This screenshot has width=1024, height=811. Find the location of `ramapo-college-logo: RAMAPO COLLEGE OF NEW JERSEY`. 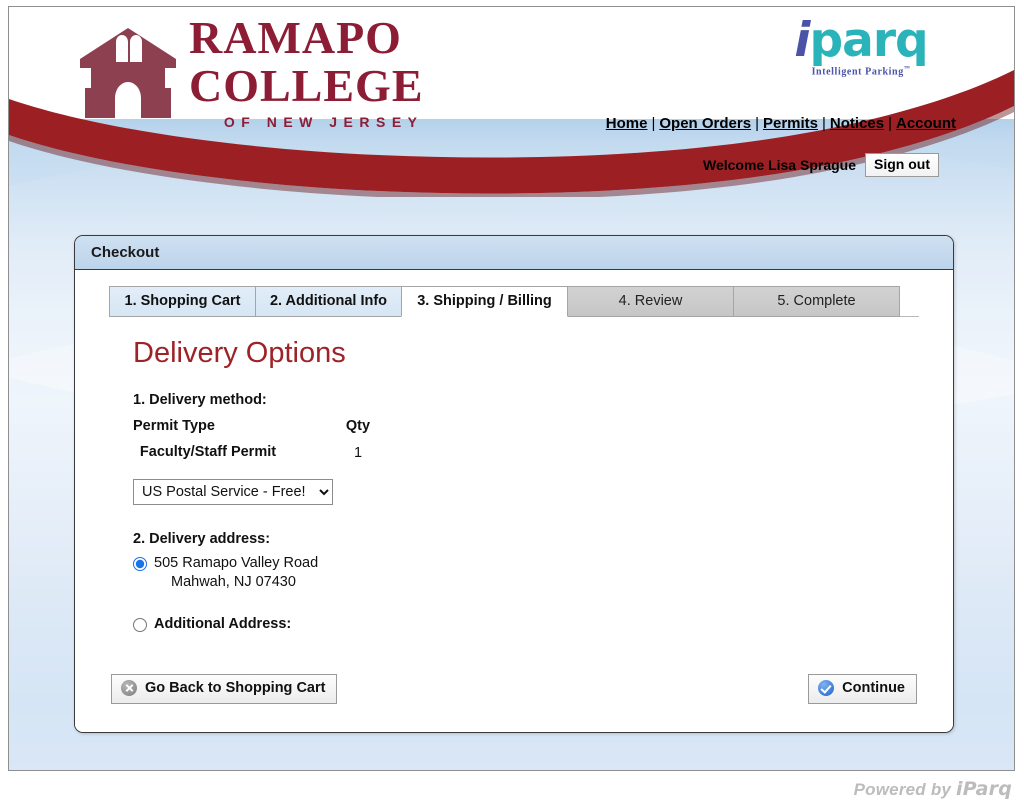

ramapo-college-logo: RAMAPO COLLEGE OF NEW JERSEY is located at coordinates (250, 72).